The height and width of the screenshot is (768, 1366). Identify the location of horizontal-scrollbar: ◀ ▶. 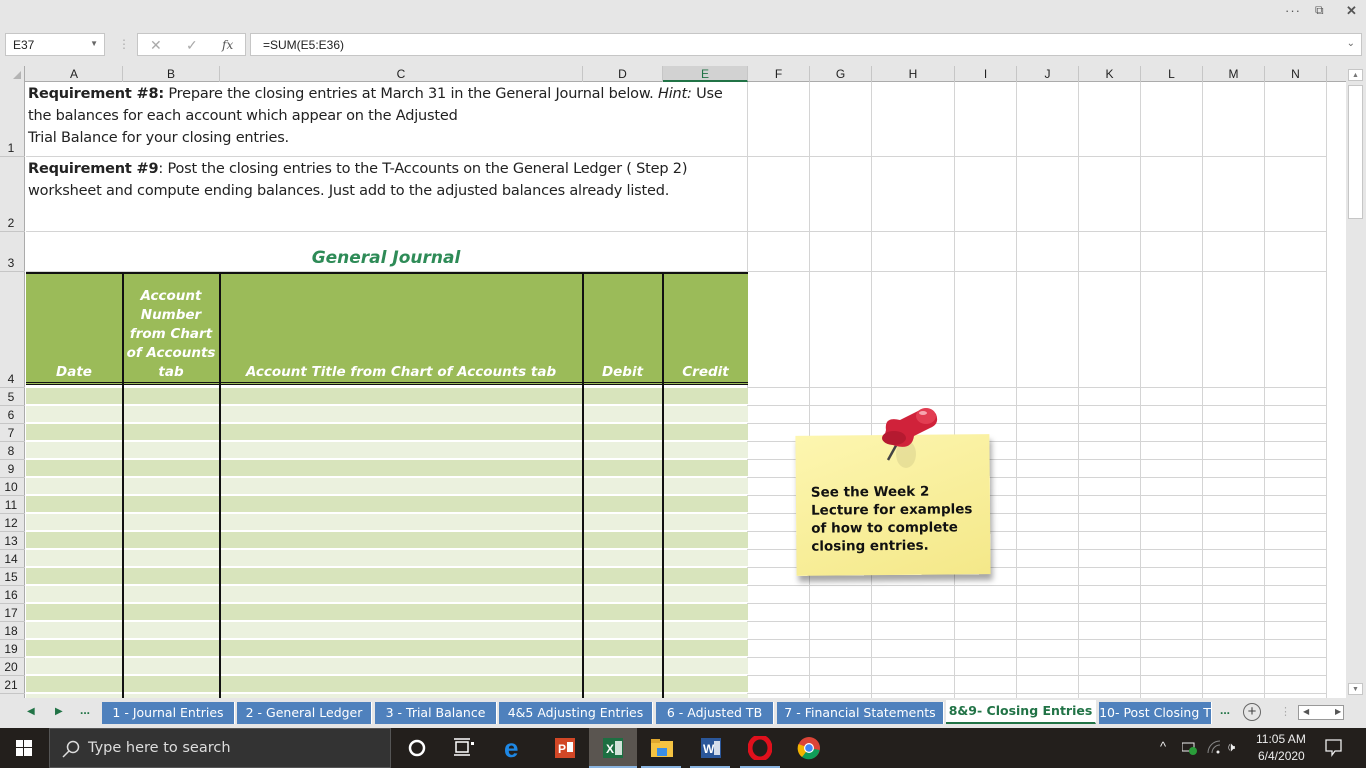
(1321, 712).